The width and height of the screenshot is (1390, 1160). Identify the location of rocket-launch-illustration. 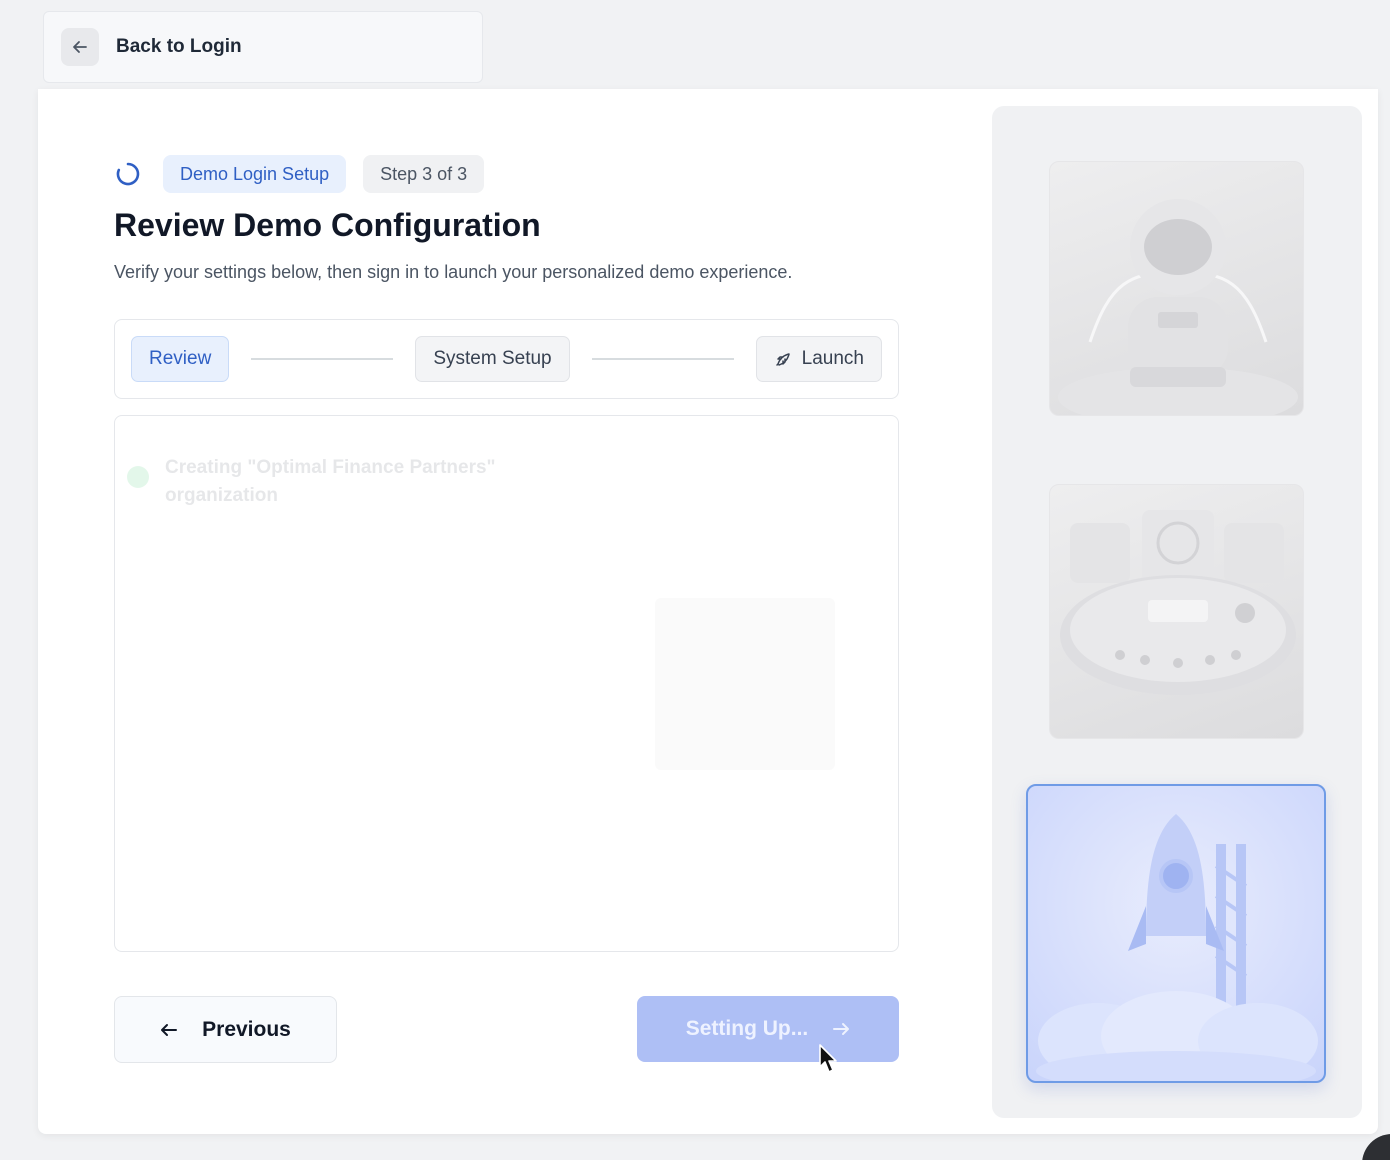
(1176, 933).